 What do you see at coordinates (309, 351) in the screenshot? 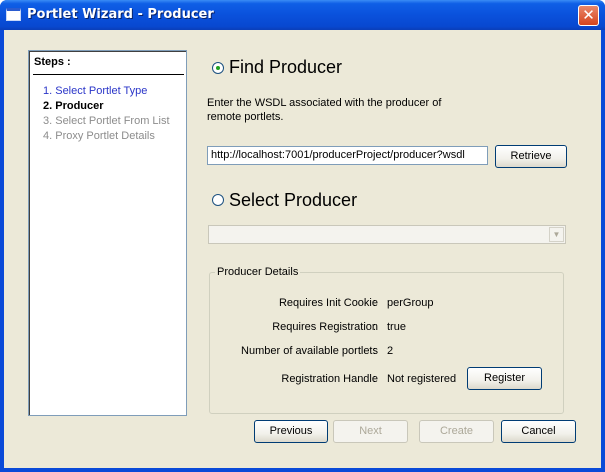
I see `detail-label-available-portlets: Number of available portlets` at bounding box center [309, 351].